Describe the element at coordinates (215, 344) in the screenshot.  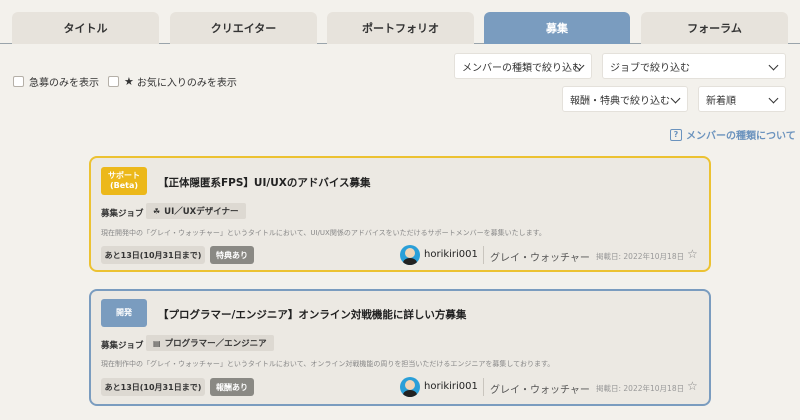
I see `job-tag-label: プログラマー／エンジニア` at that location.